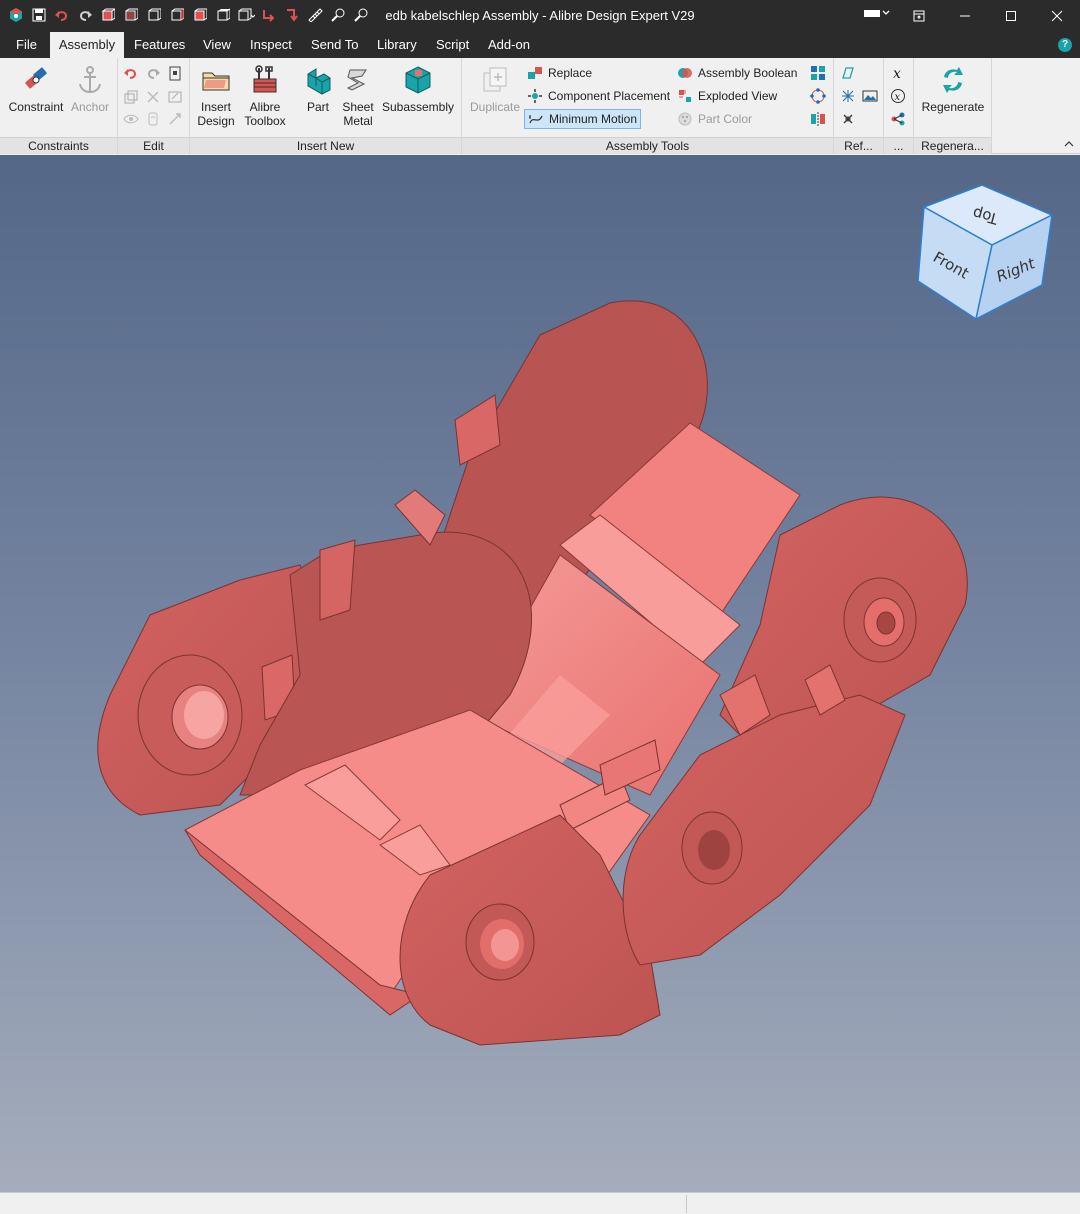  What do you see at coordinates (131, 97) in the screenshot?
I see `edit-copy-icon` at bounding box center [131, 97].